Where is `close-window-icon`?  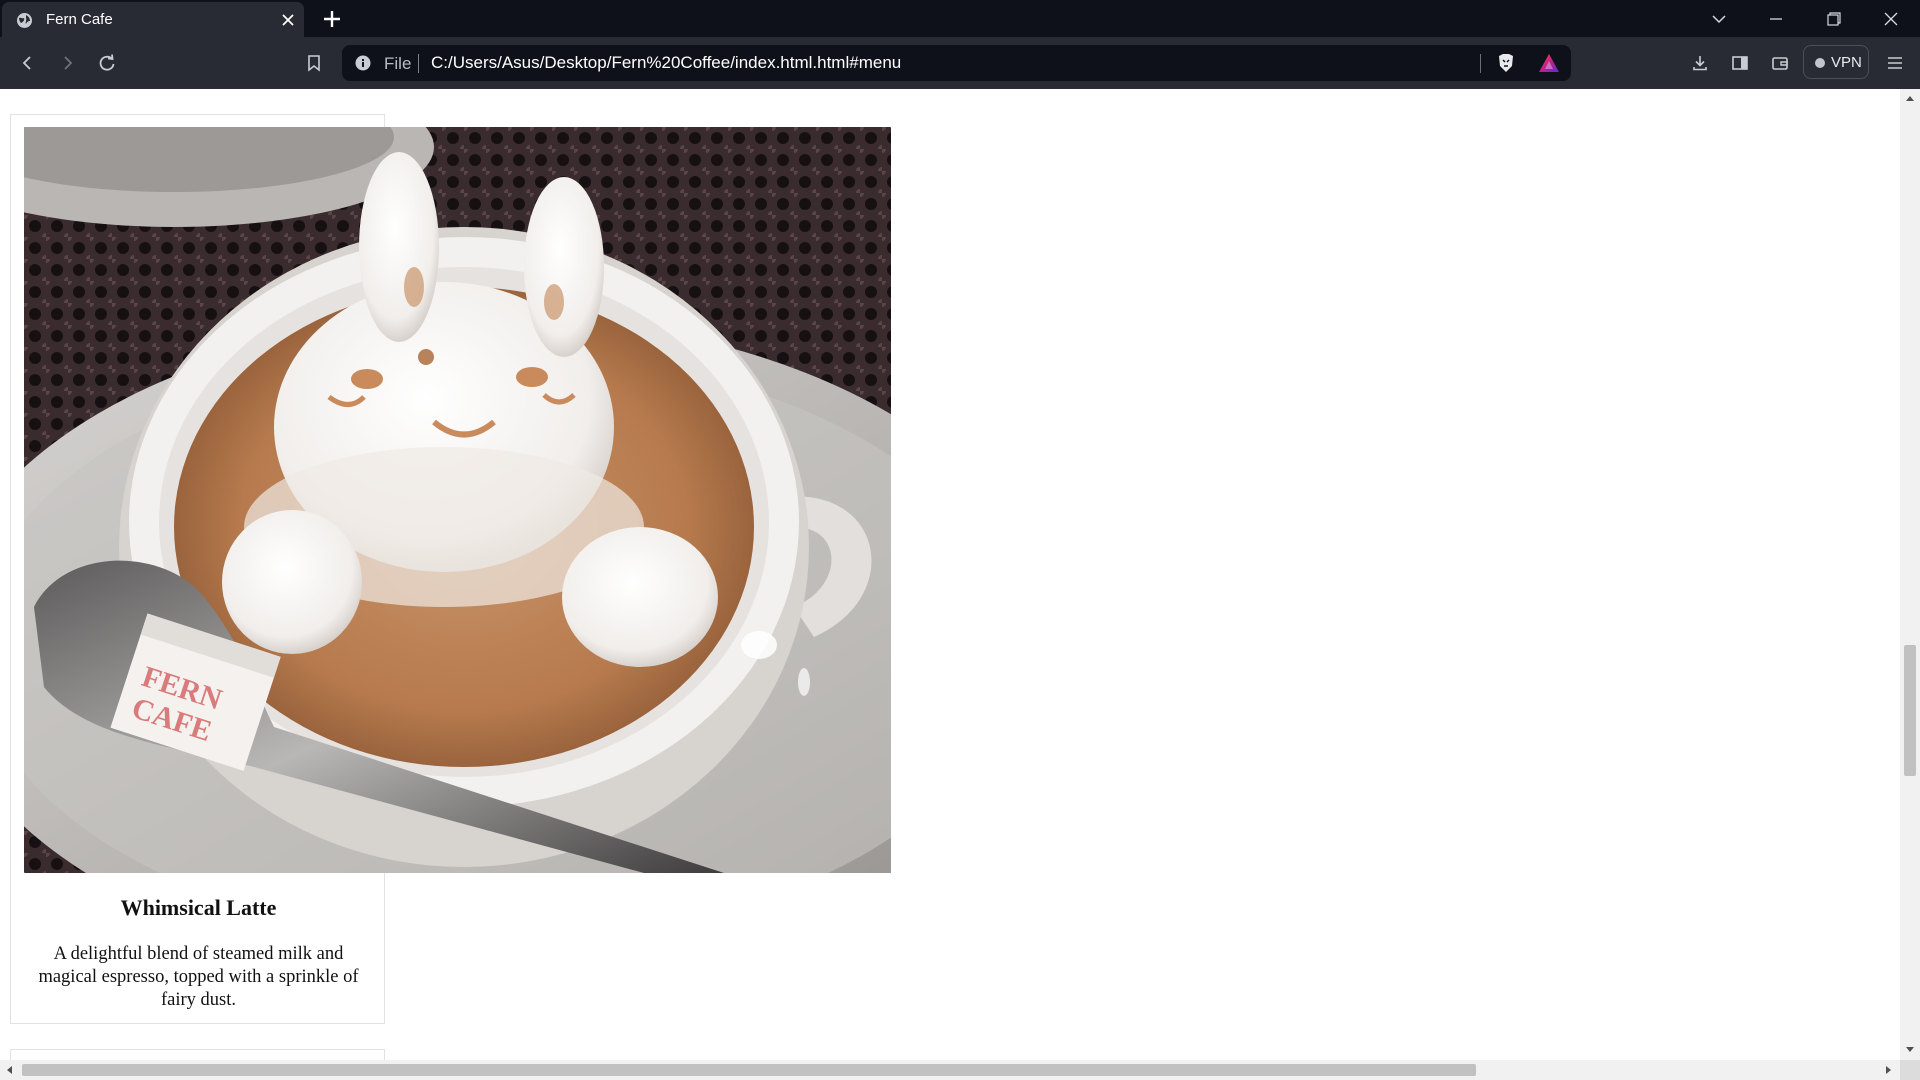
close-window-icon is located at coordinates (1891, 19).